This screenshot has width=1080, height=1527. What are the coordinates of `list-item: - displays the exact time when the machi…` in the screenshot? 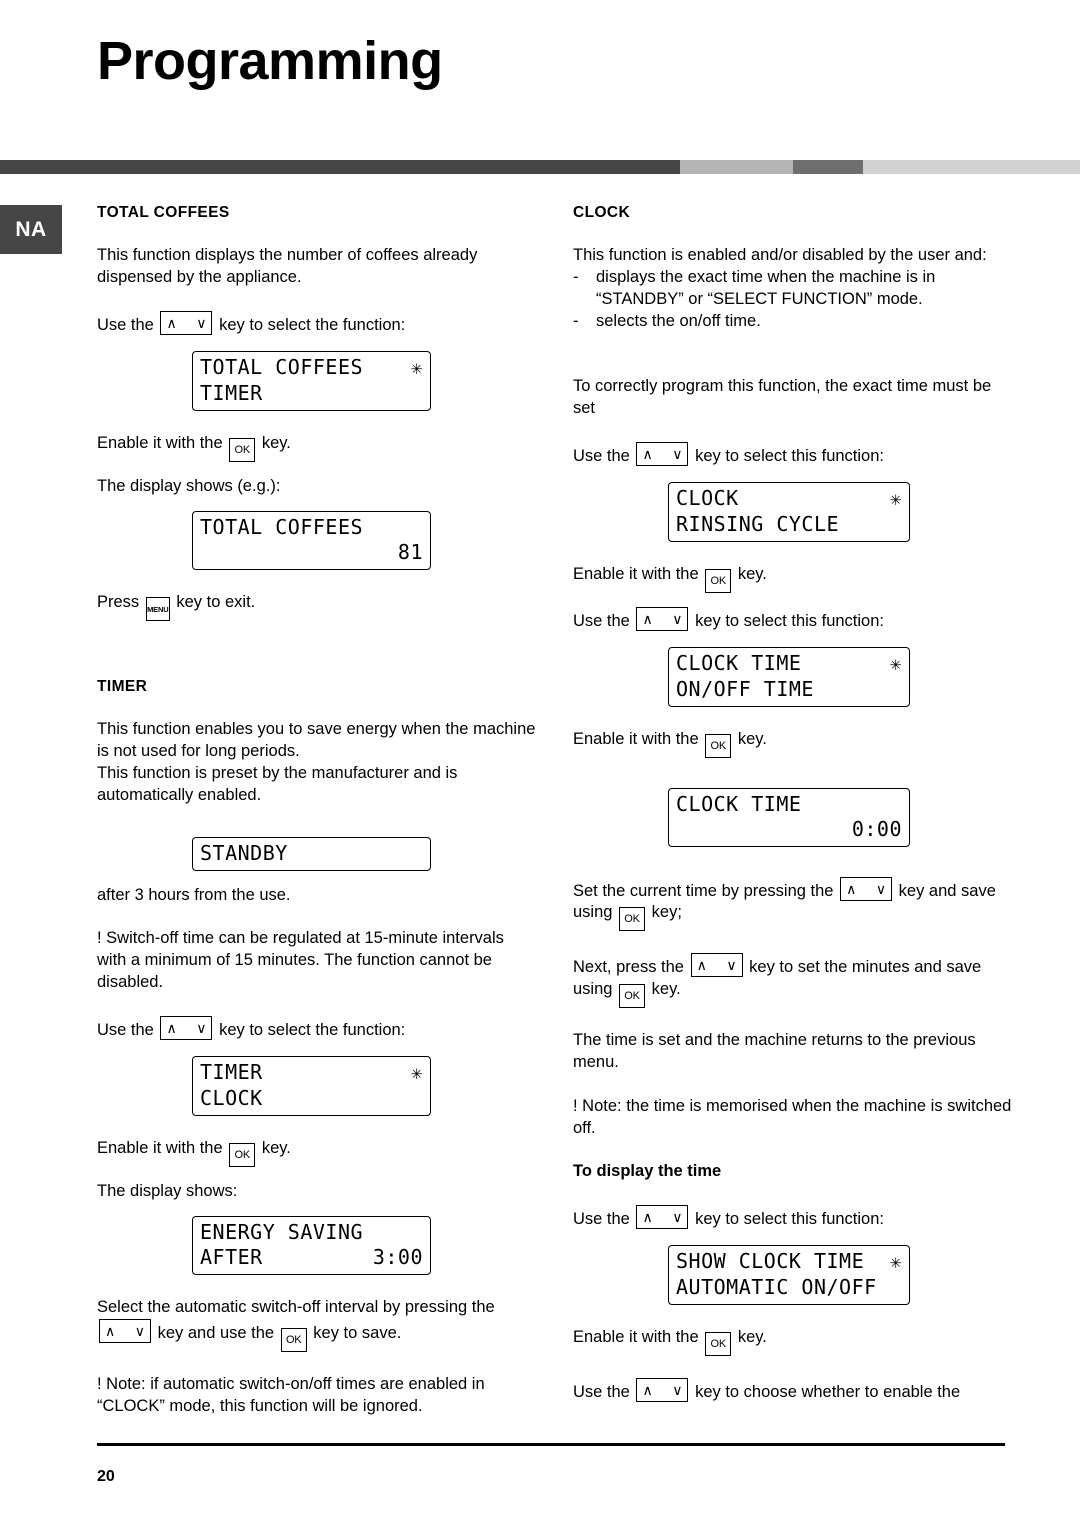 It's located at (793, 289).